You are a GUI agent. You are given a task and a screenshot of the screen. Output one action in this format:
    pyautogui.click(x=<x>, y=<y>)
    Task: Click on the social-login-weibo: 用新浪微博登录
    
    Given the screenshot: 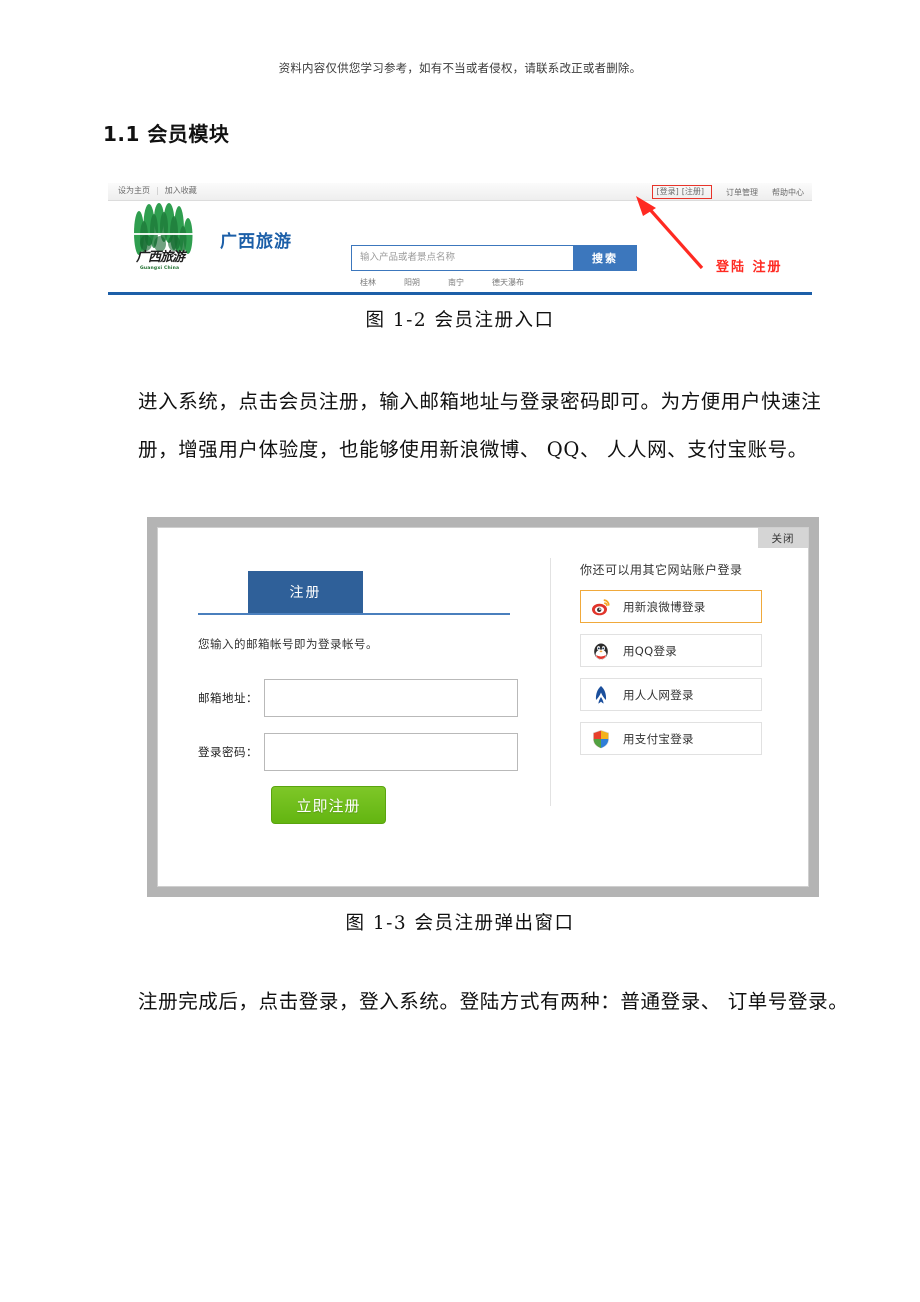 What is the action you would take?
    pyautogui.click(x=671, y=606)
    